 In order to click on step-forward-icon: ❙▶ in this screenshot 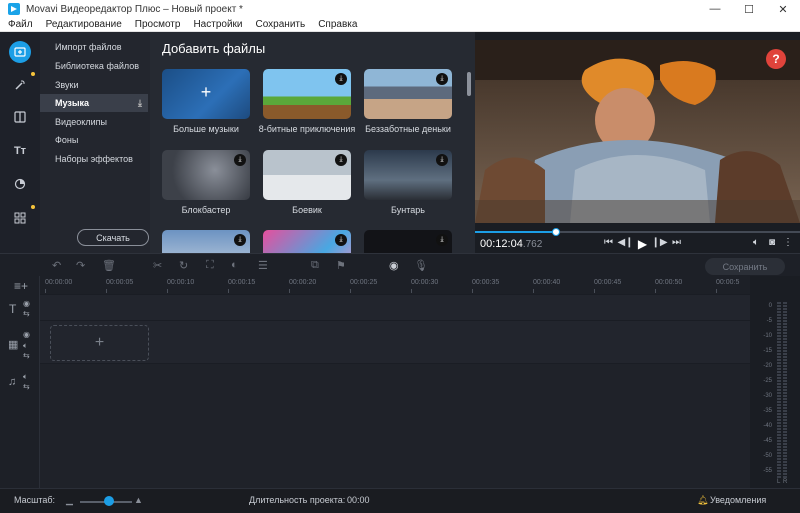, I will do `click(659, 244)`.